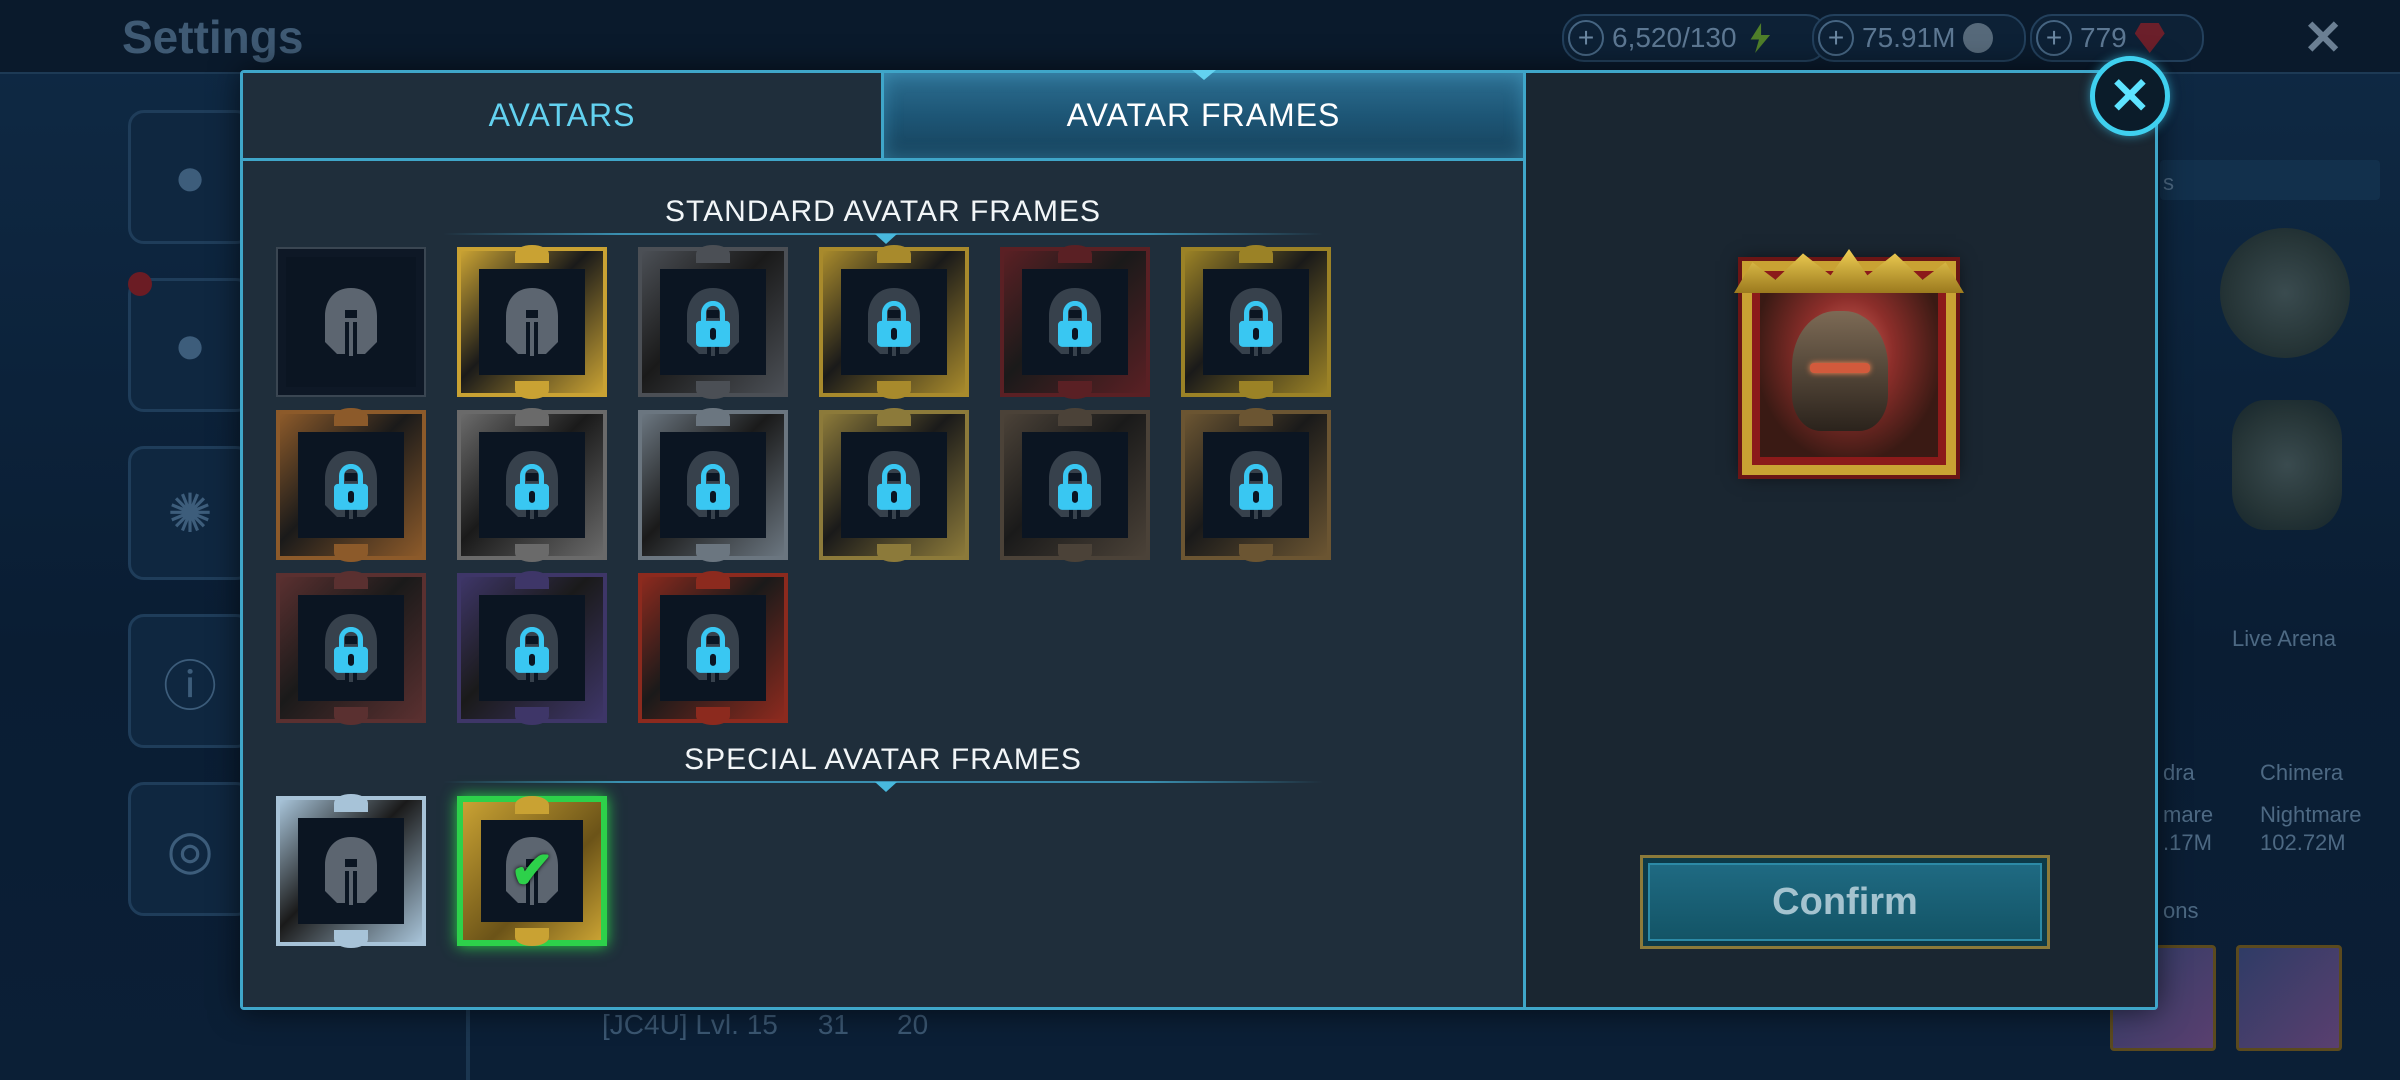 The width and height of the screenshot is (2400, 1080). Describe the element at coordinates (1695, 38) in the screenshot. I see `energy-resource: + 6,520/130` at that location.